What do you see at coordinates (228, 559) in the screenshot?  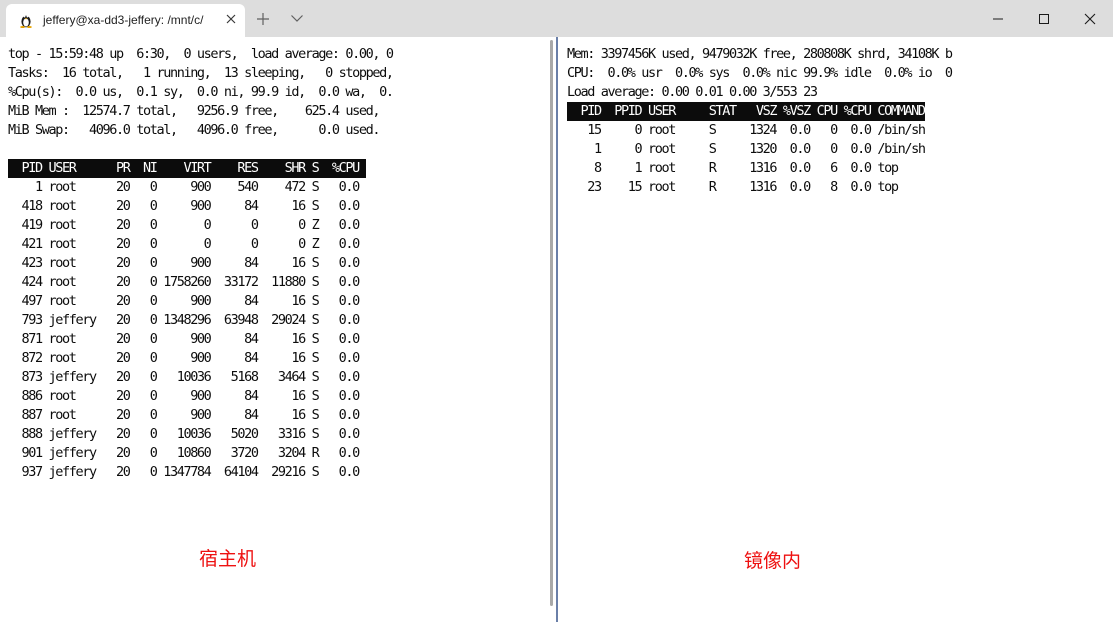 I see `host-caption: 宿主机` at bounding box center [228, 559].